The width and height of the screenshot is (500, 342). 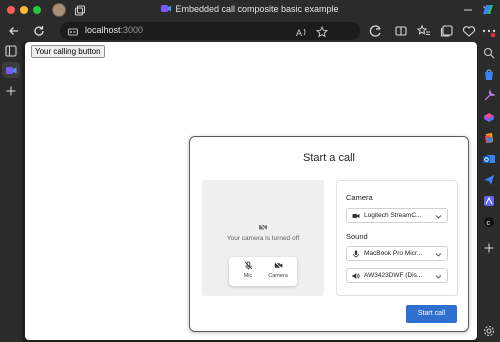 I want to click on svg-text: A, so click(x=299, y=33).